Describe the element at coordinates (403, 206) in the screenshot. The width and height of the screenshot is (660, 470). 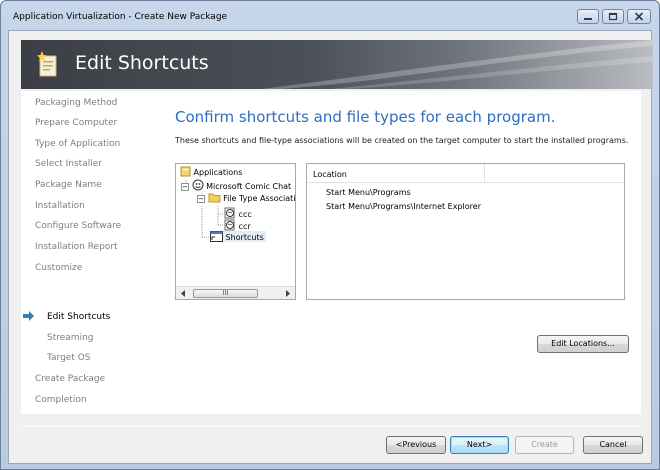
I see `list-item: Start Menu\Programs\Internet Explorer` at that location.